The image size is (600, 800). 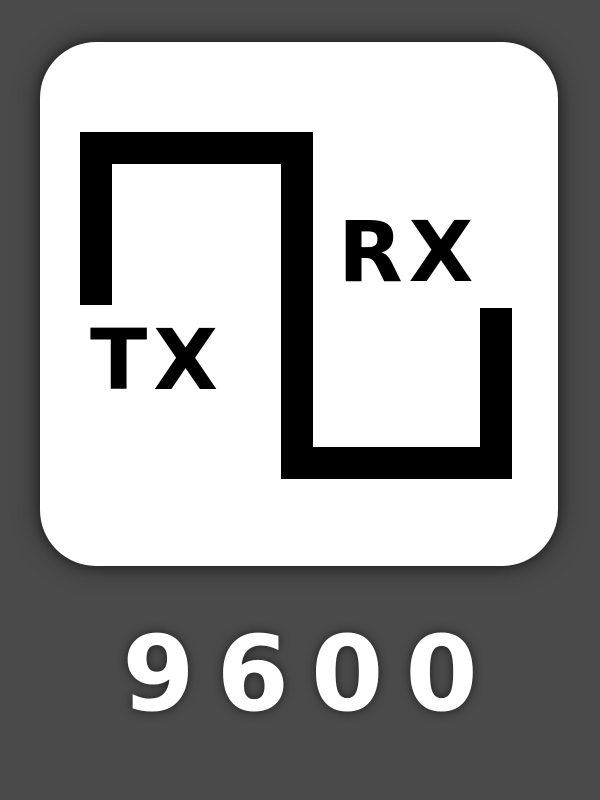 What do you see at coordinates (157, 360) in the screenshot?
I see `tx-label: TX` at bounding box center [157, 360].